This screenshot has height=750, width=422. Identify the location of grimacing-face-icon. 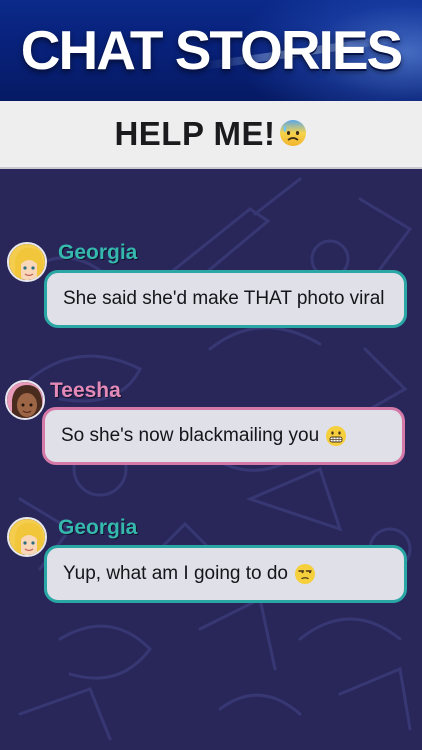
(336, 436).